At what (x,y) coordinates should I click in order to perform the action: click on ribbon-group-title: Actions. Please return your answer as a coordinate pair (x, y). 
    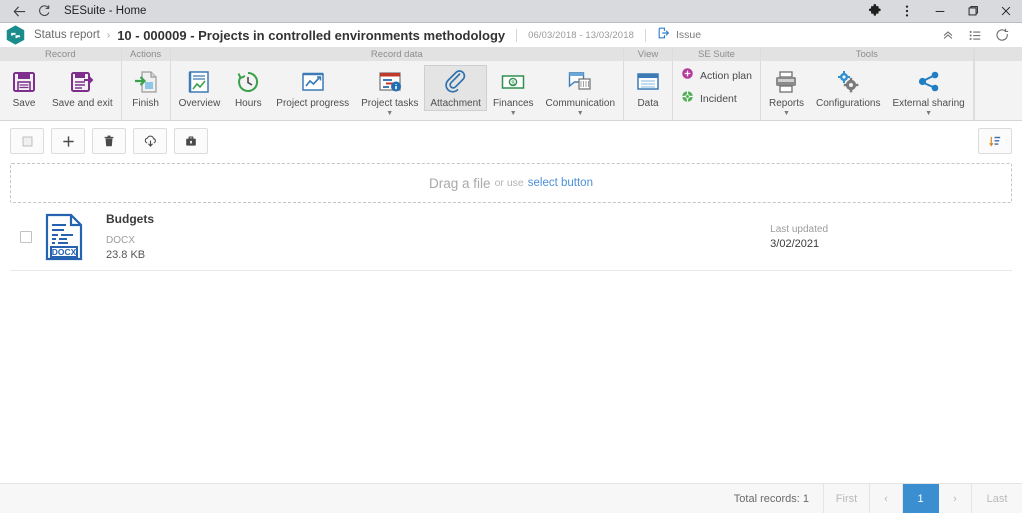
    Looking at the image, I should click on (145, 54).